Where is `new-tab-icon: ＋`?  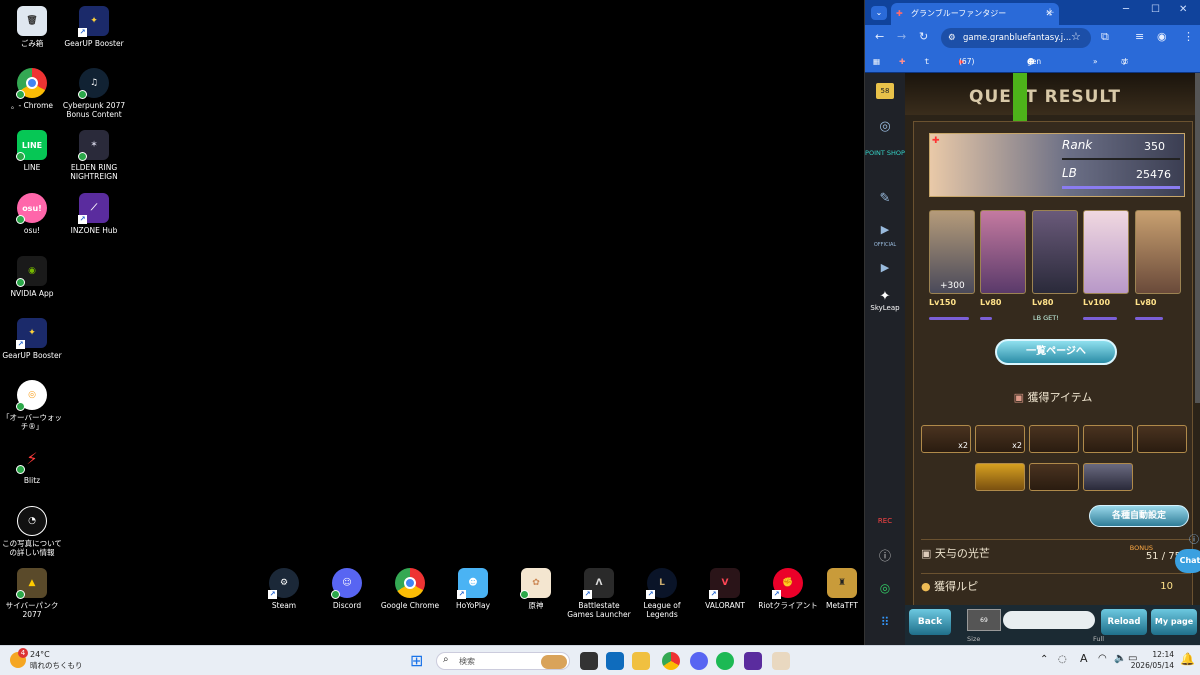 new-tab-icon: ＋ is located at coordinates (1050, 11).